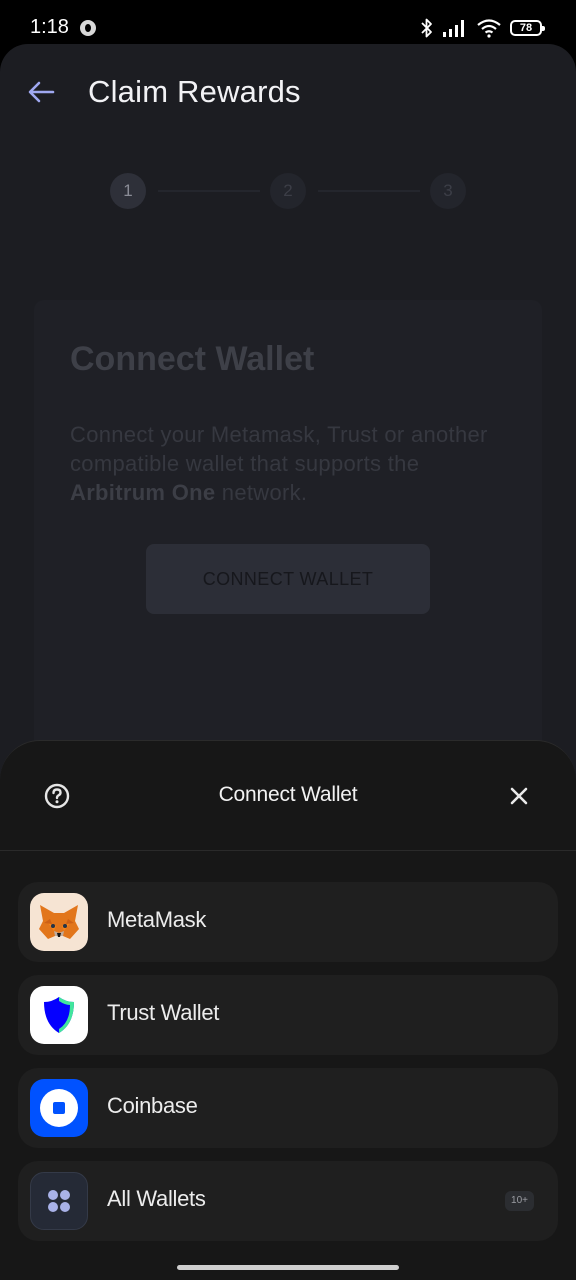  What do you see at coordinates (489, 28) in the screenshot?
I see `wifi-icon` at bounding box center [489, 28].